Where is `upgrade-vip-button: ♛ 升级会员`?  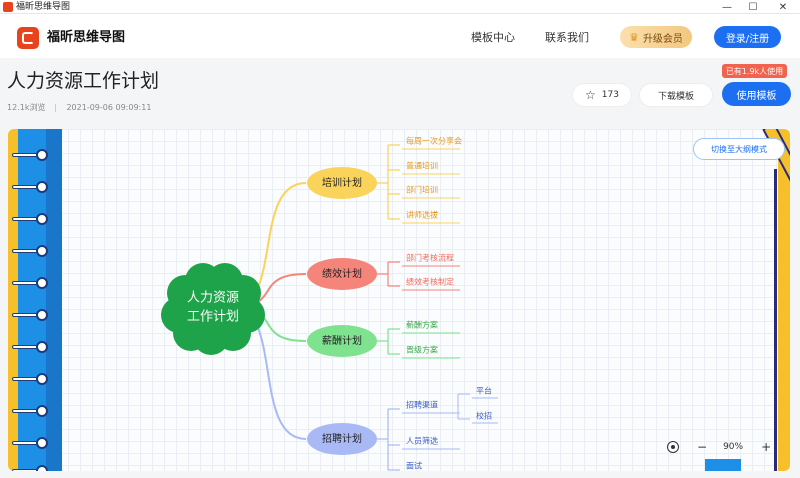
upgrade-vip-button: ♛ 升级会员 is located at coordinates (656, 37).